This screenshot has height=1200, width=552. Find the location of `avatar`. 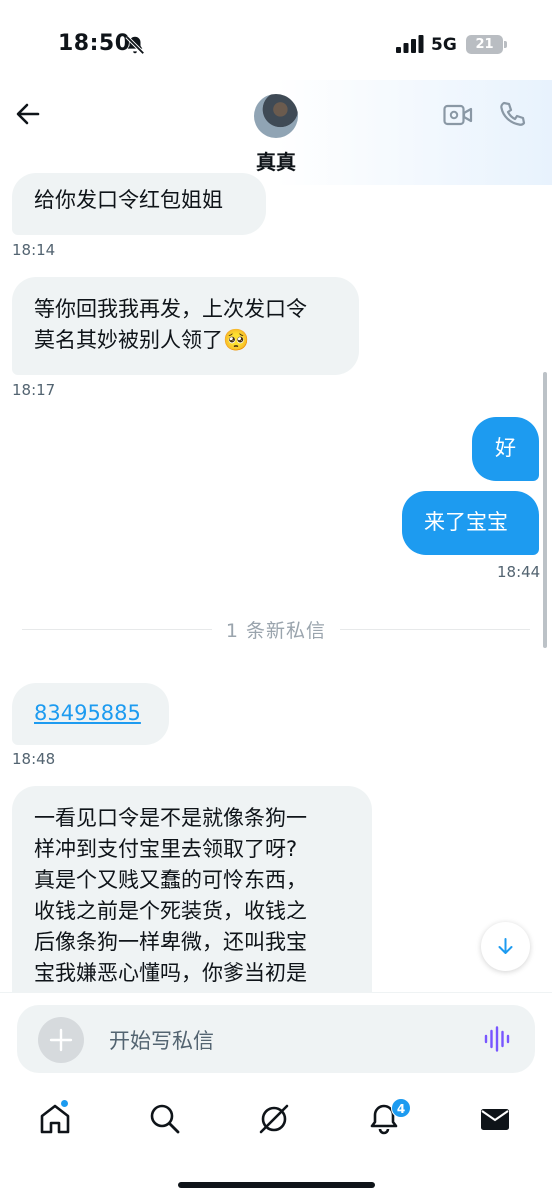

avatar is located at coordinates (276, 116).